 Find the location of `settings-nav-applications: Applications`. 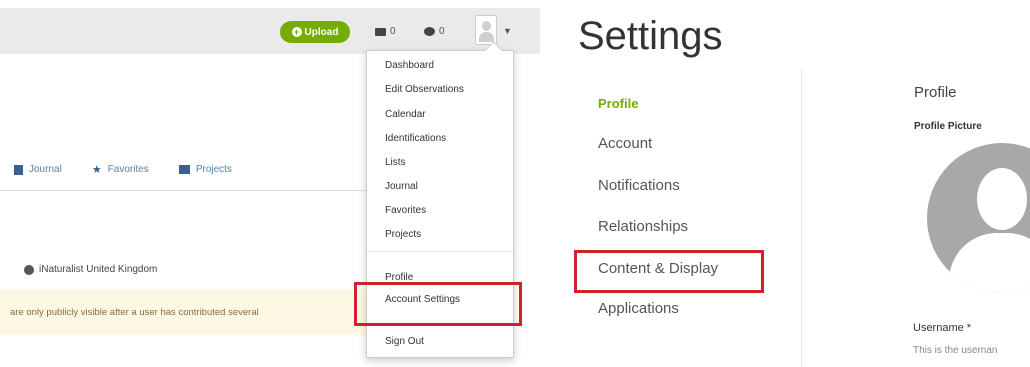

settings-nav-applications: Applications is located at coordinates (638, 308).